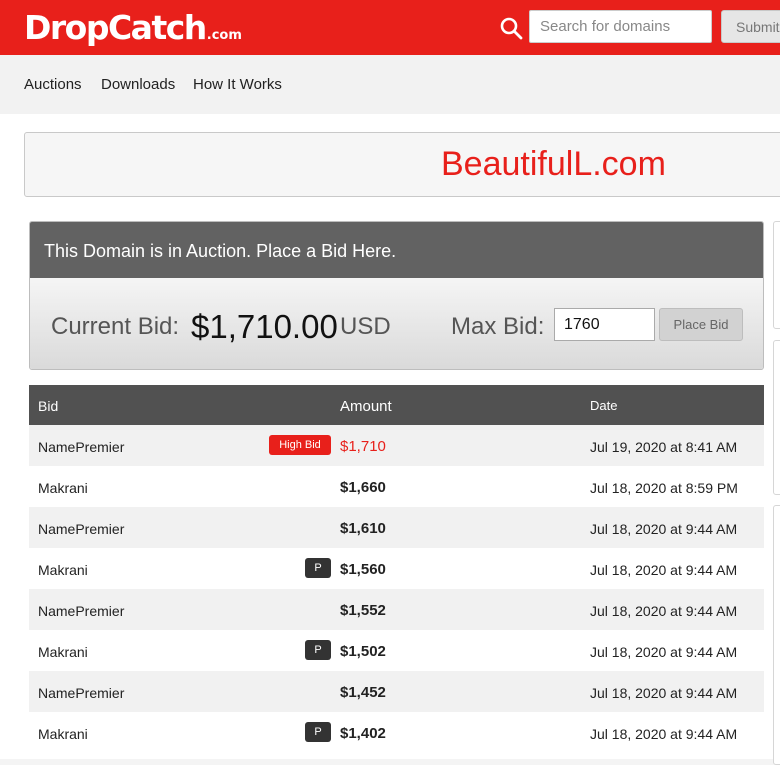 This screenshot has width=780, height=765. Describe the element at coordinates (363, 610) in the screenshot. I see `bid-amount: $1,552` at that location.